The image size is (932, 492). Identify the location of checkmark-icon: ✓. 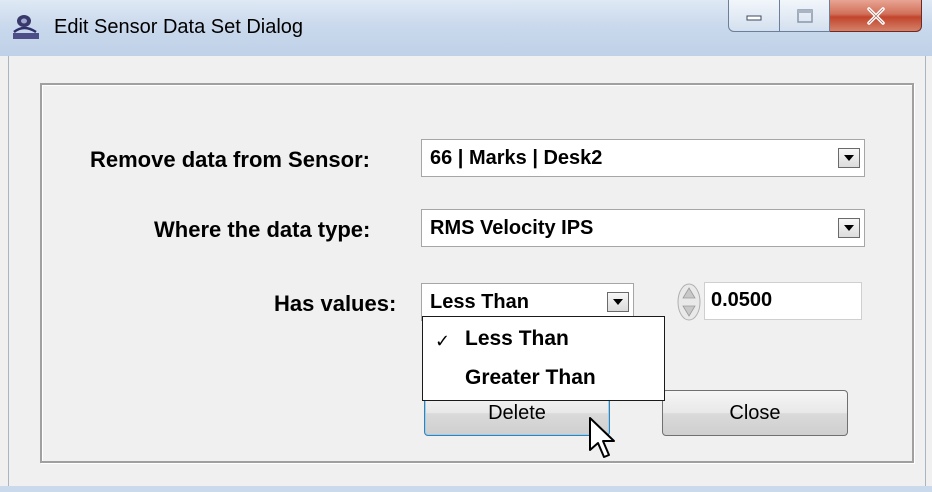
(443, 341).